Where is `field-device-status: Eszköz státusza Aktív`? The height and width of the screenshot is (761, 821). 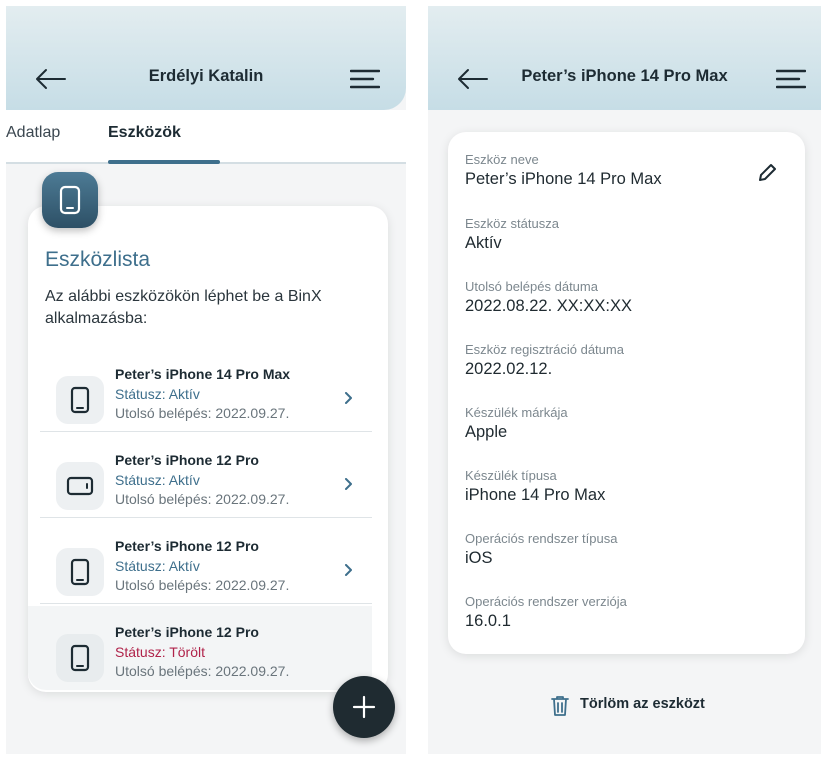
field-device-status: Eszköz státusza Aktív is located at coordinates (512, 234).